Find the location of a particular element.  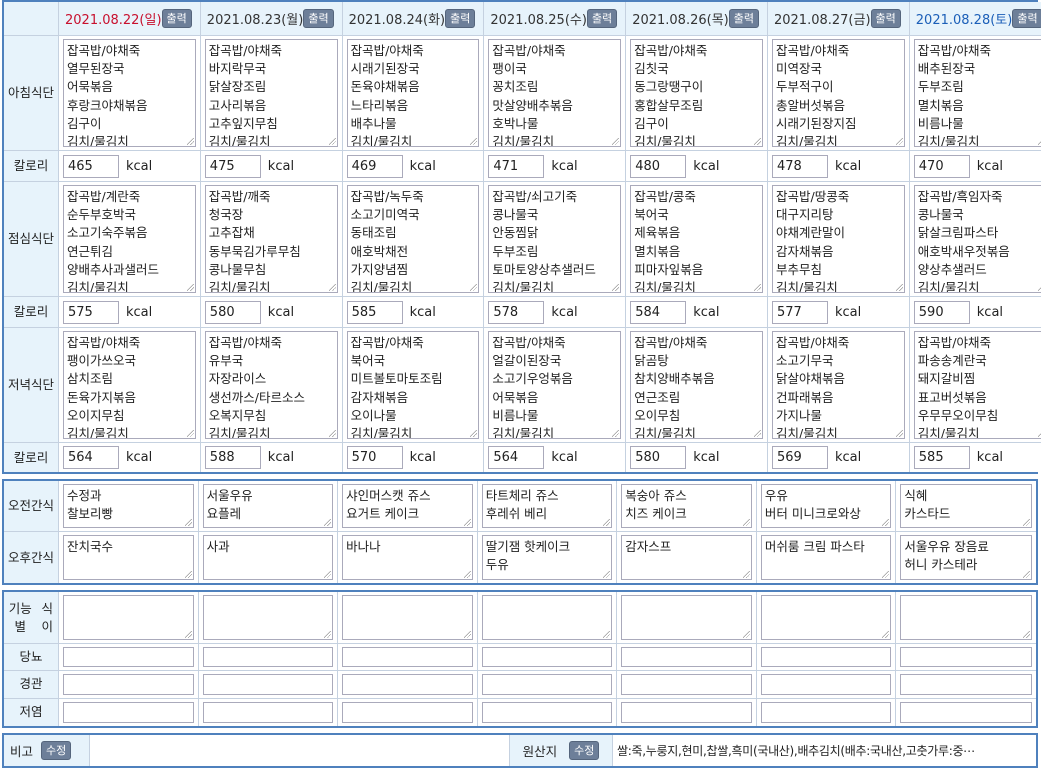

dinner-menu-textarea: 잡곡밥/야채죽 유부국 자장라이스 생선까스/타르소스 오복지무침 김치/물김치 is located at coordinates (271, 385).